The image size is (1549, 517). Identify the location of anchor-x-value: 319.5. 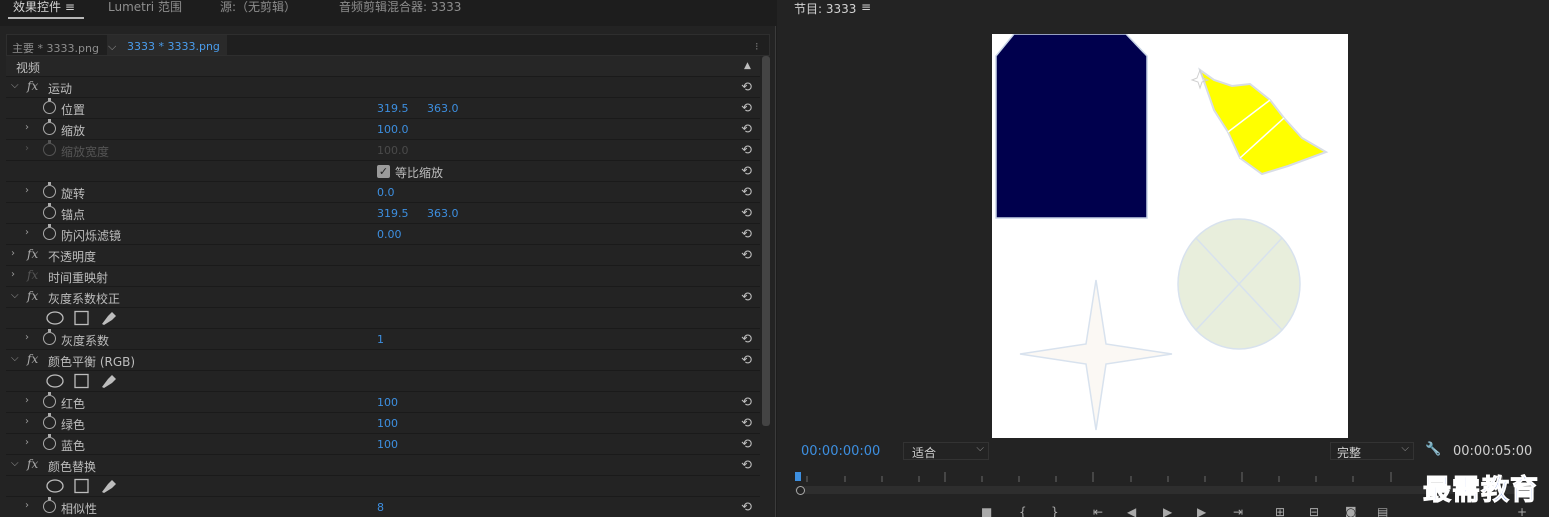
(393, 213).